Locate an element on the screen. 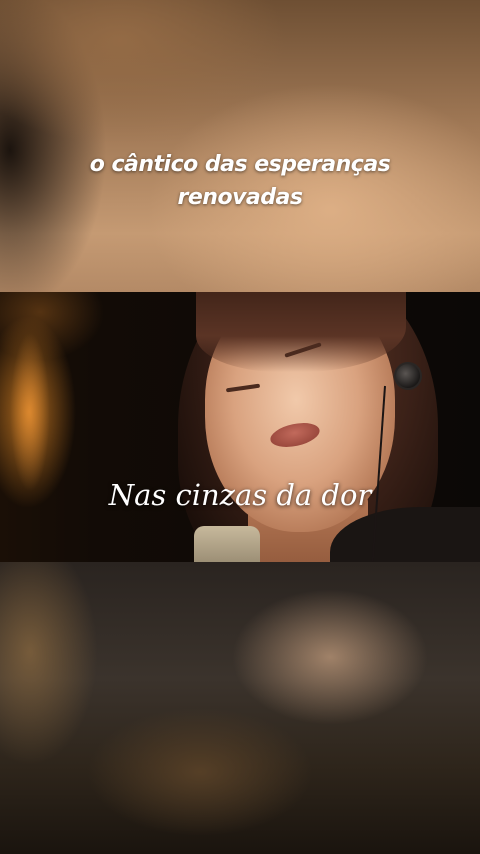 Image resolution: width=480 pixels, height=854 pixels. video-title-overlay: o cântico das esperanças renovadas is located at coordinates (240, 181).